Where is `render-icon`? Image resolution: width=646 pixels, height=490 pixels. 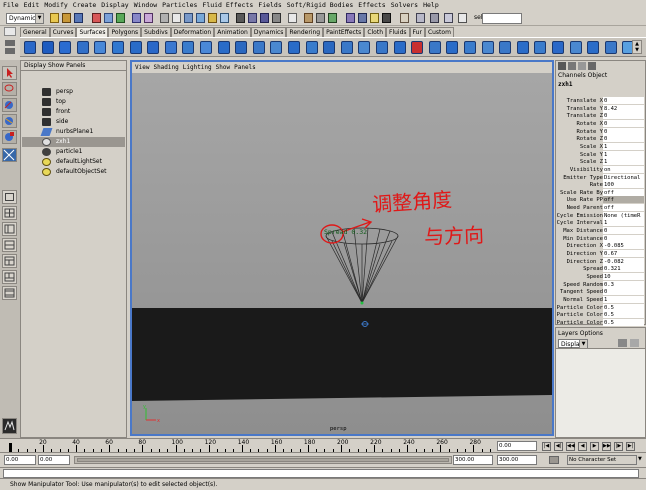
render-icon is located at coordinates (420, 18).